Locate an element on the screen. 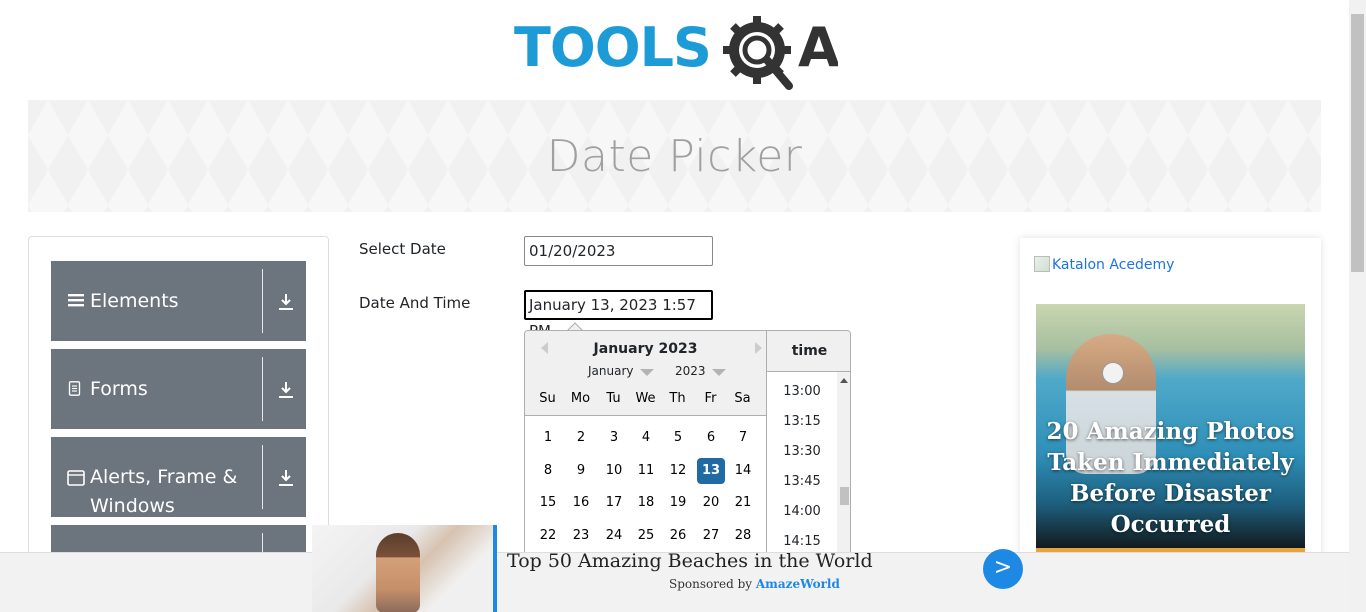 The height and width of the screenshot is (612, 1366). hamburger-icon is located at coordinates (76, 300).